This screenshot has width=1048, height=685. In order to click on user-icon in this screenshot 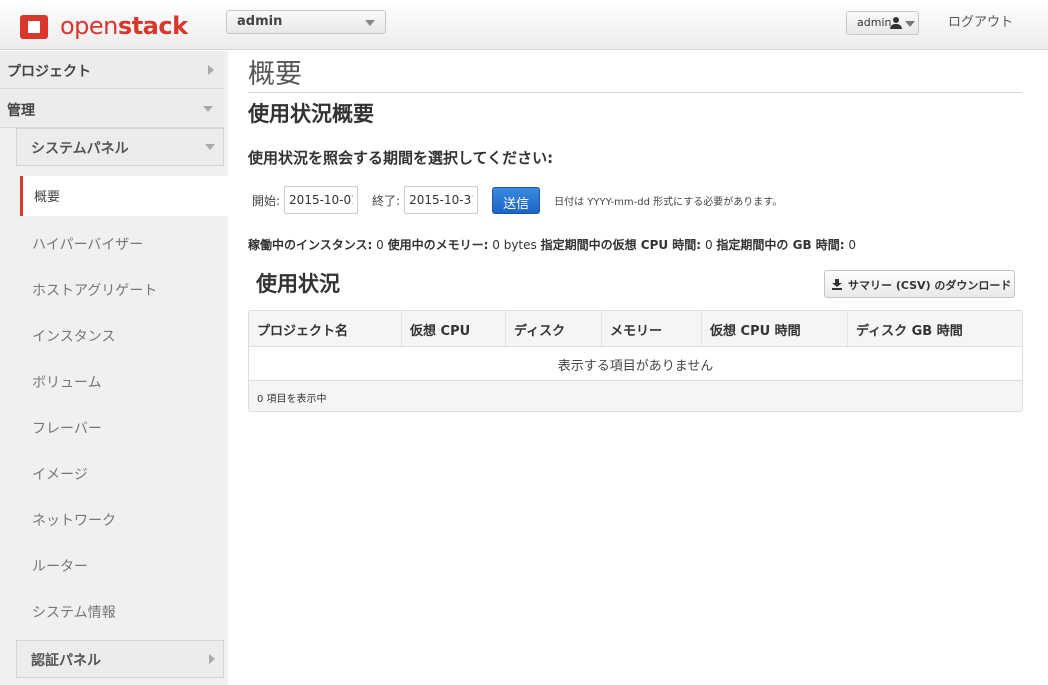, I will do `click(896, 23)`.